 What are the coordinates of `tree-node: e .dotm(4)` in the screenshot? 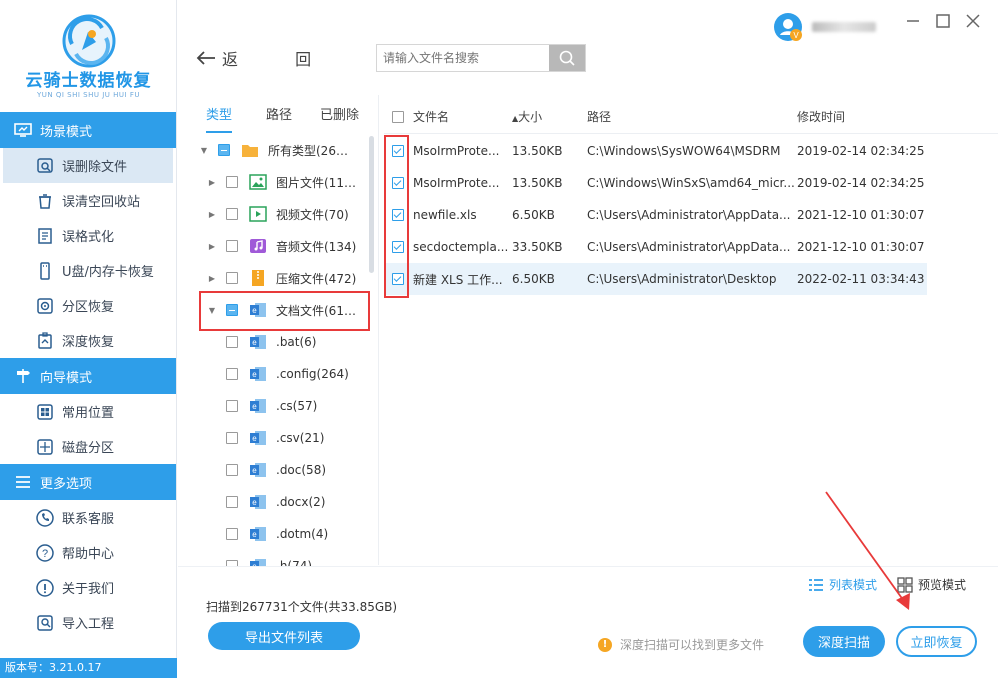 It's located at (286, 534).